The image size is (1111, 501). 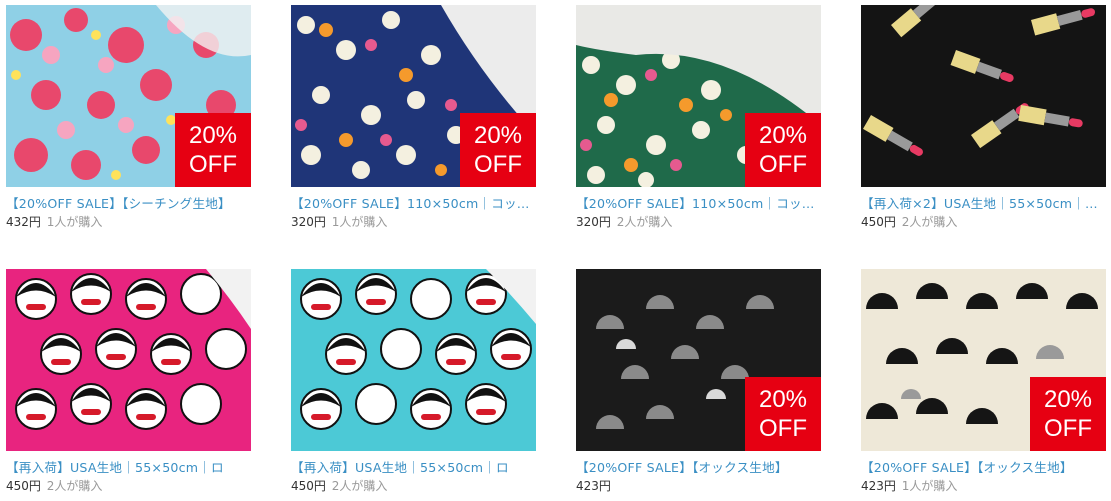 I want to click on product-card: 20% OFF 【20%OFF SALE】【オックス生地】 423円 1人が購入, so click(x=983, y=381).